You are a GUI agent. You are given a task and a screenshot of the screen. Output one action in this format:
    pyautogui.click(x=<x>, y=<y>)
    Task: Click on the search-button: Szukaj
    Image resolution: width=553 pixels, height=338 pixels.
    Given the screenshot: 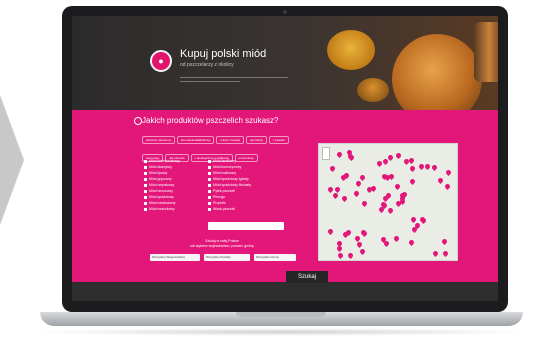 What is the action you would take?
    pyautogui.click(x=307, y=277)
    